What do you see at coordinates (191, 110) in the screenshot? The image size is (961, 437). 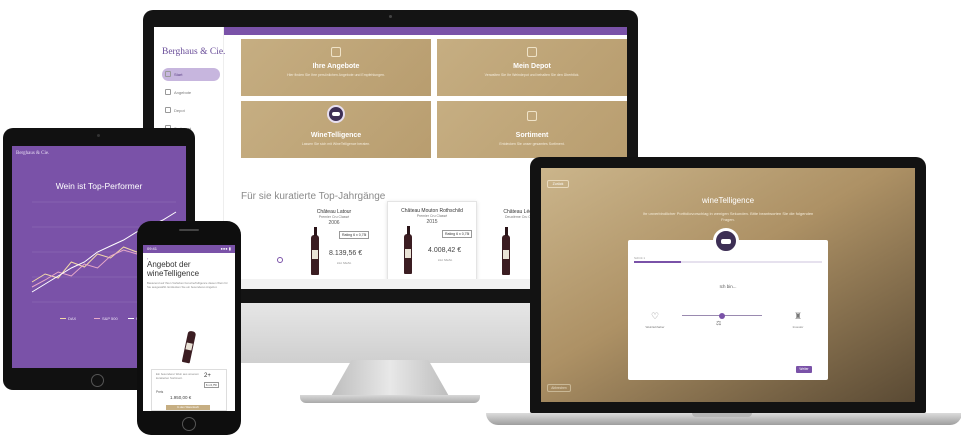 I see `sidebar-item-depot: Depot` at bounding box center [191, 110].